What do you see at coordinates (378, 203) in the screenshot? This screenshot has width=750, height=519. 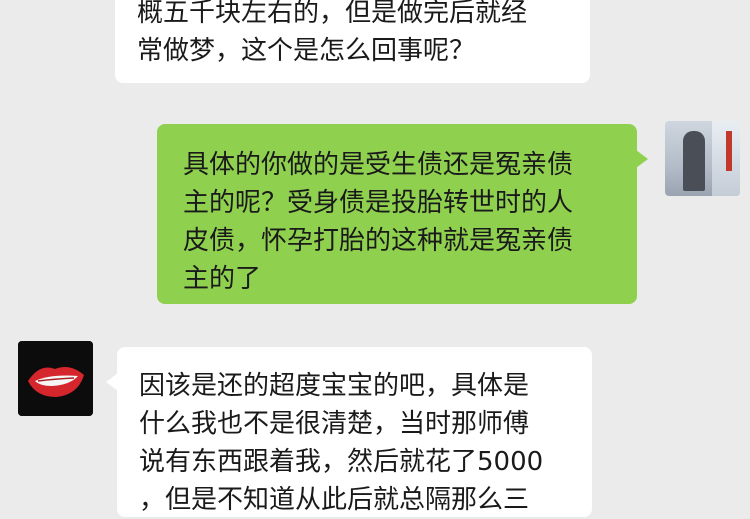 I see `message-line: 主的呢？受身债是投胎转世时的人` at bounding box center [378, 203].